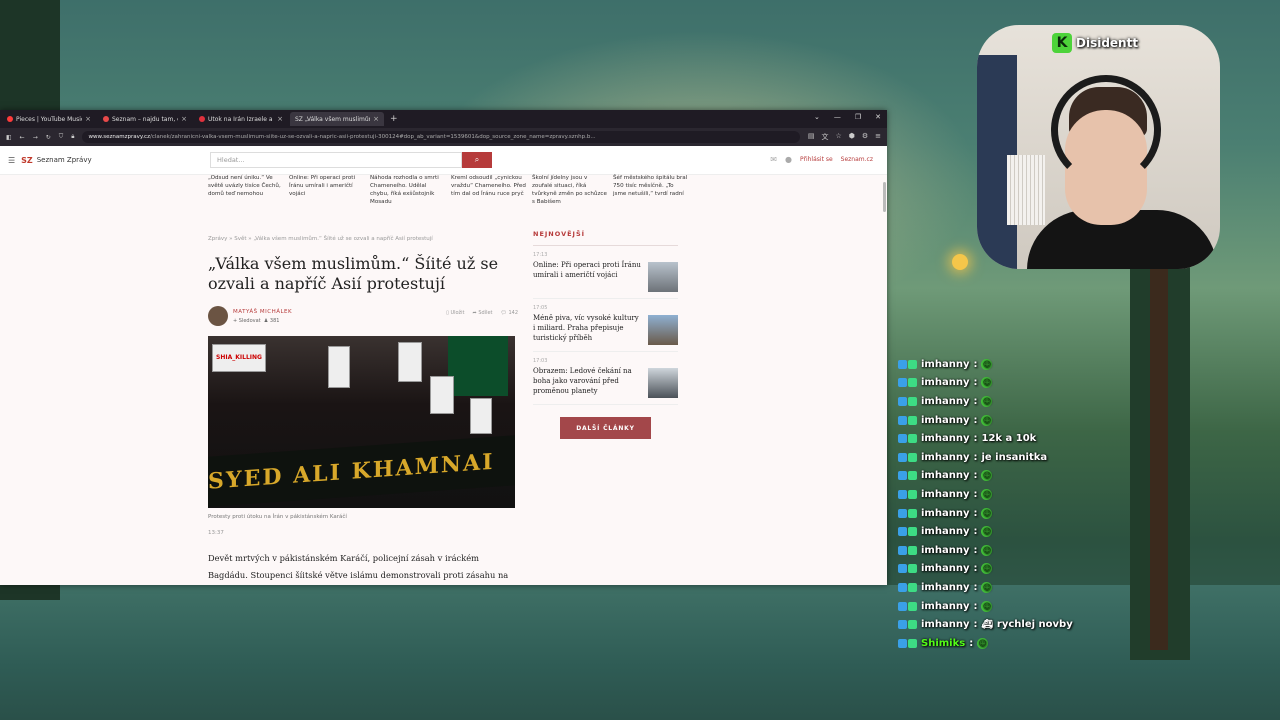  What do you see at coordinates (857, 159) in the screenshot?
I see `seznam-link: Seznam.cz` at bounding box center [857, 159].